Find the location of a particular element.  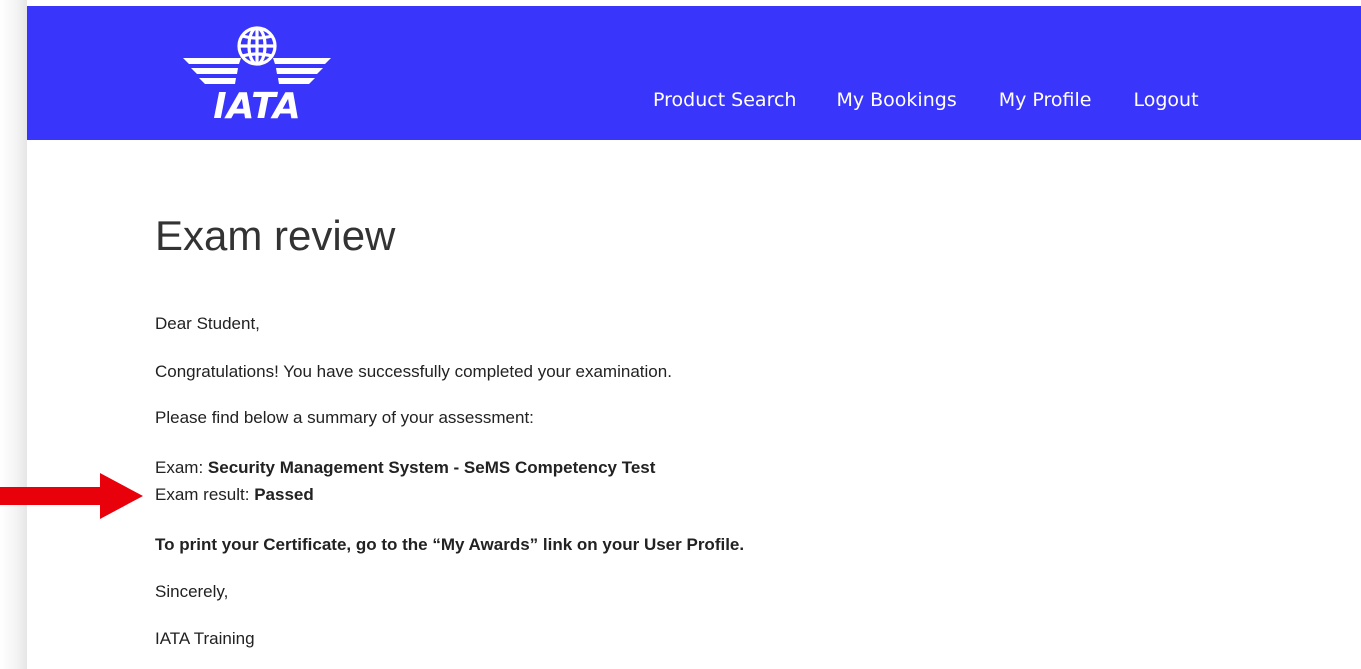

page-title: Exam review is located at coordinates (275, 235).